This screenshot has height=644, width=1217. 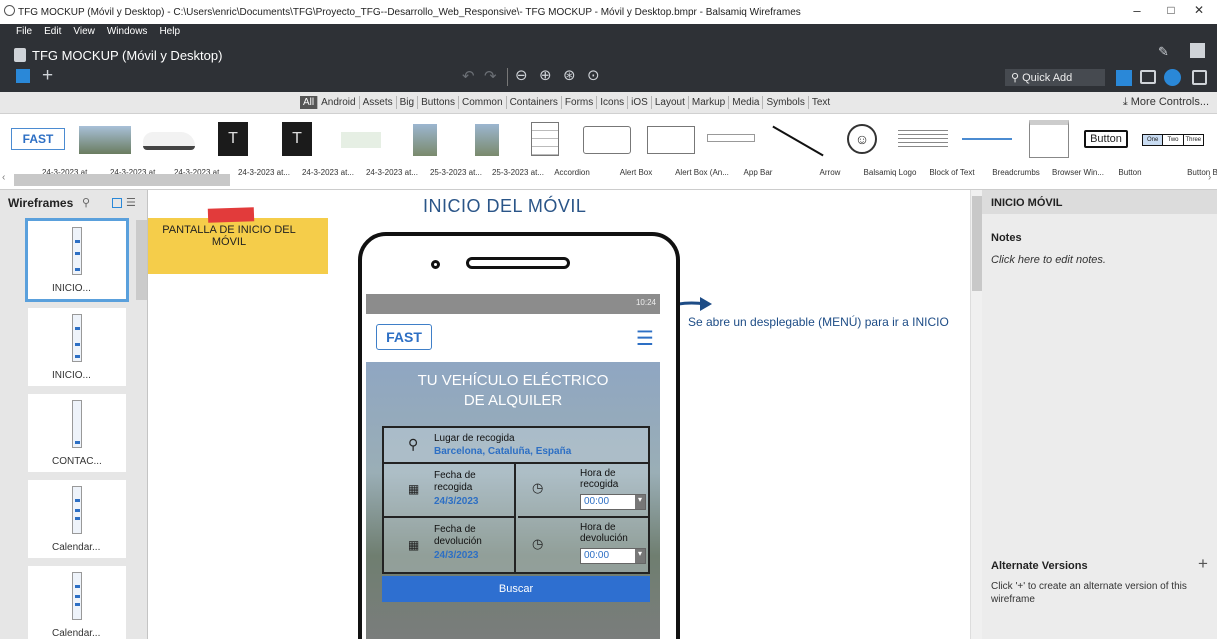 I want to click on wireframe-name: INICIO MÓVIL, so click(x=1099, y=202).